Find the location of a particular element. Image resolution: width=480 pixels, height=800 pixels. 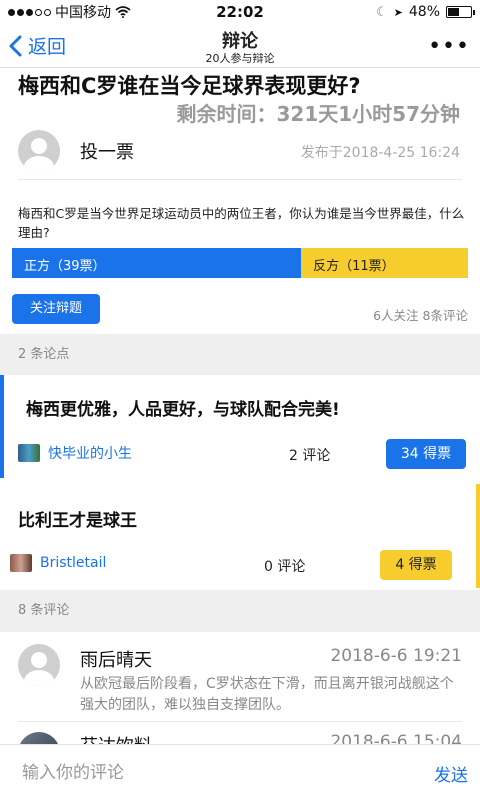

argument-comments: 0 评论 is located at coordinates (284, 566).